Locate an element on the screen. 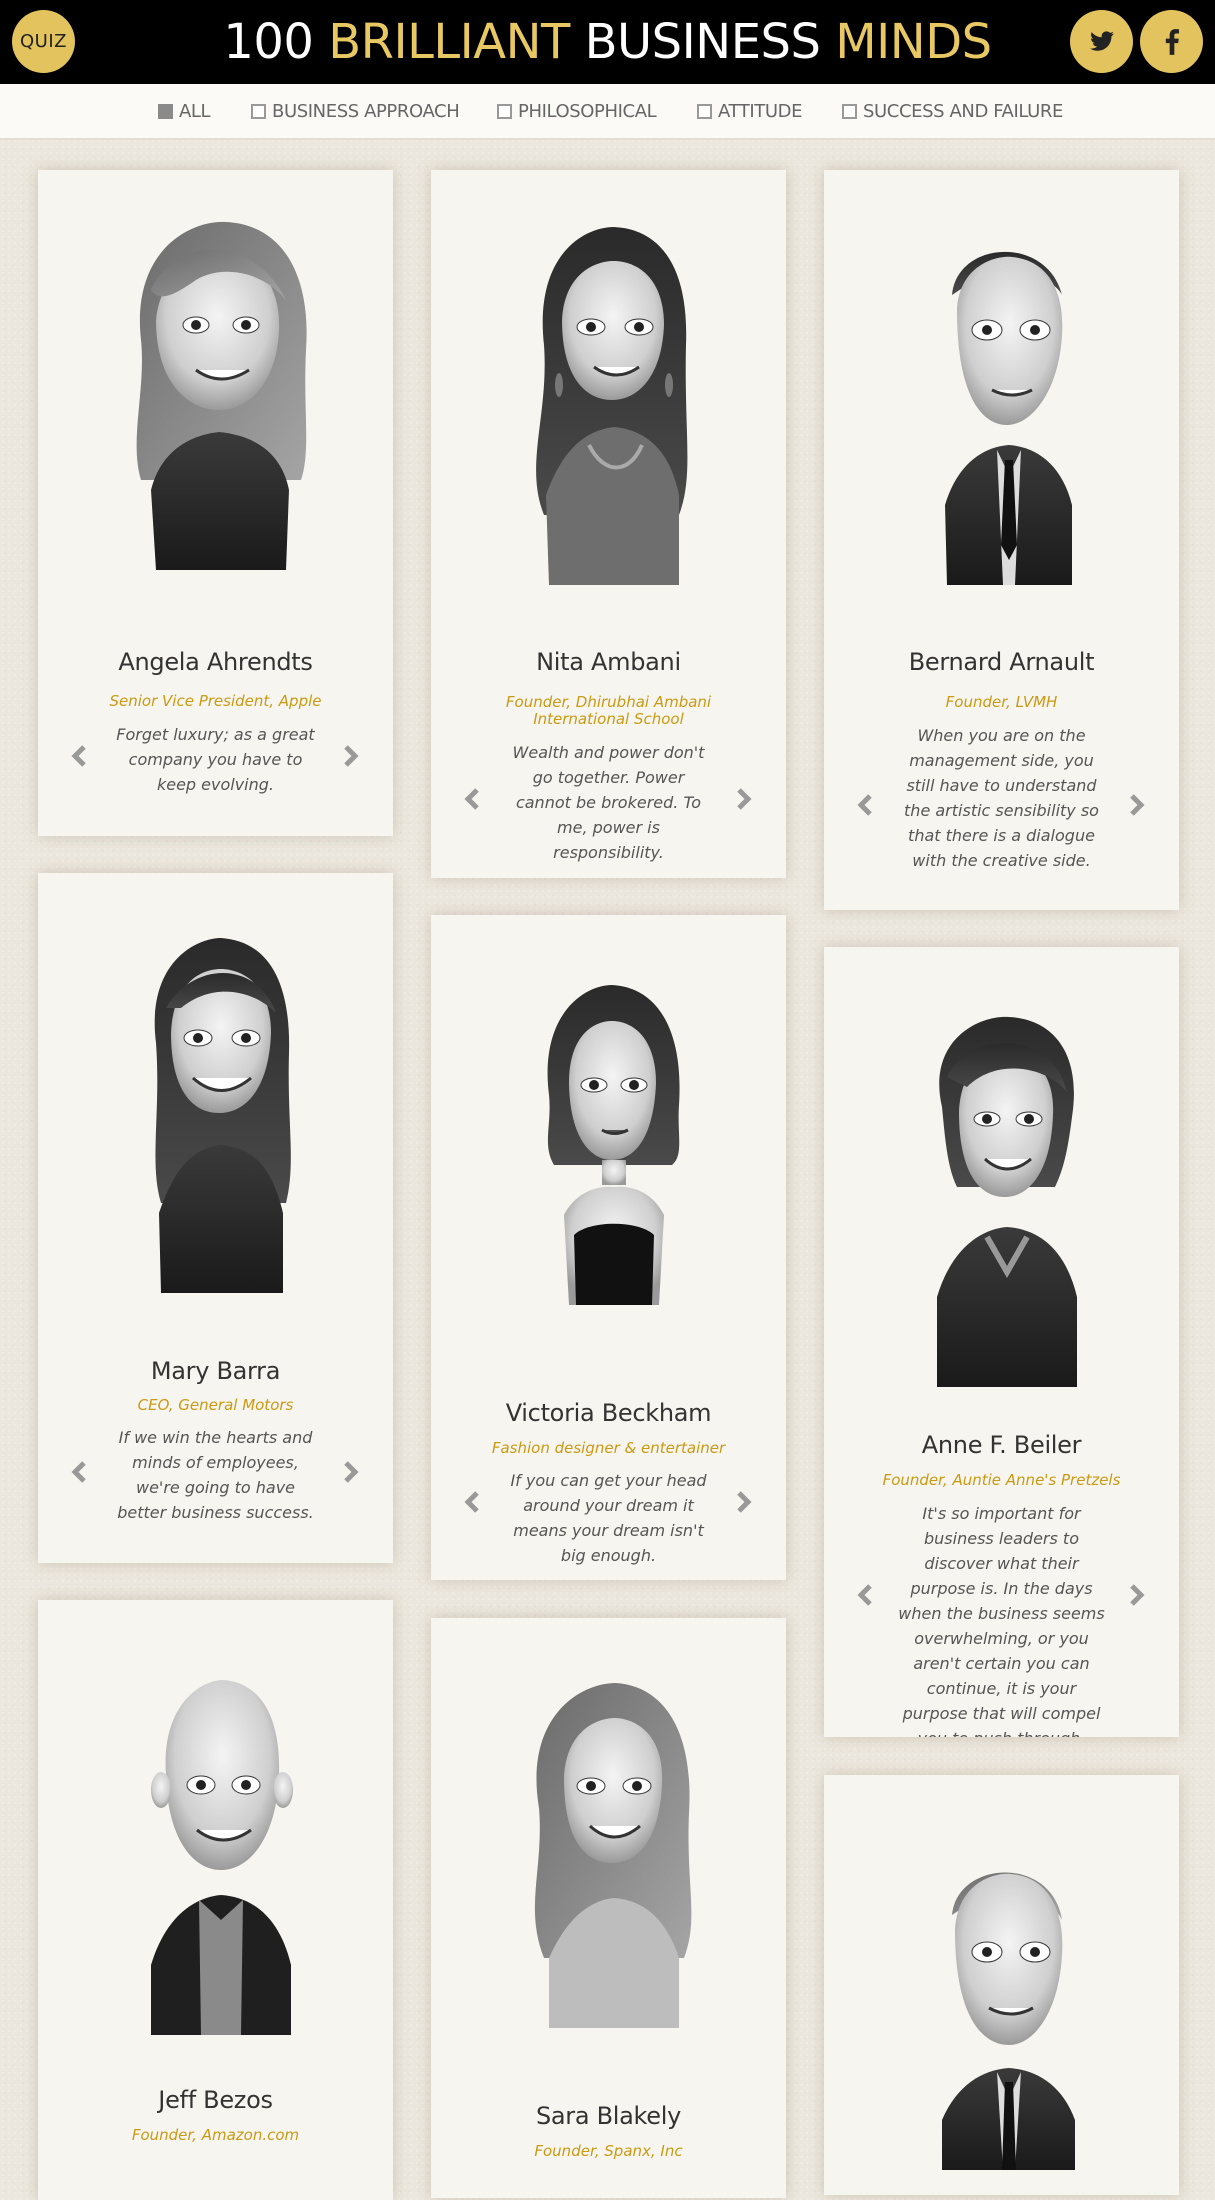 The image size is (1215, 2200). top-bar: QUIZ 100 BRILLIANT BUSINESS MINDS is located at coordinates (607, 42).